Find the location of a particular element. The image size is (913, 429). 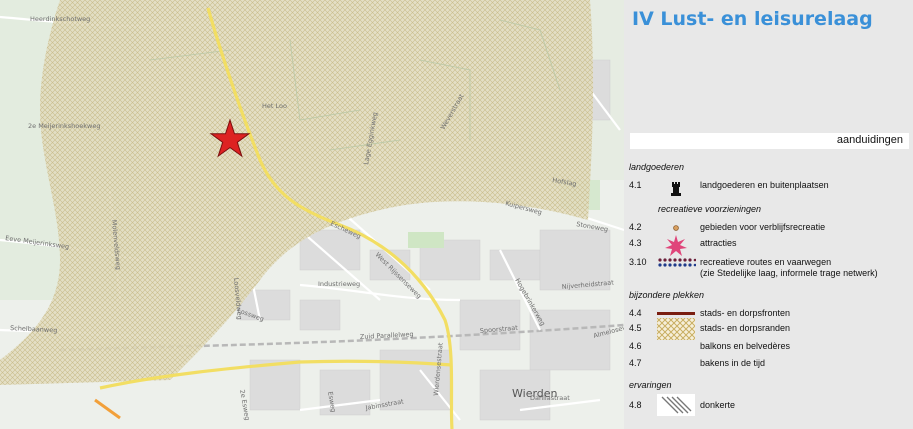

legend-code: 4.7 is located at coordinates (635, 363).